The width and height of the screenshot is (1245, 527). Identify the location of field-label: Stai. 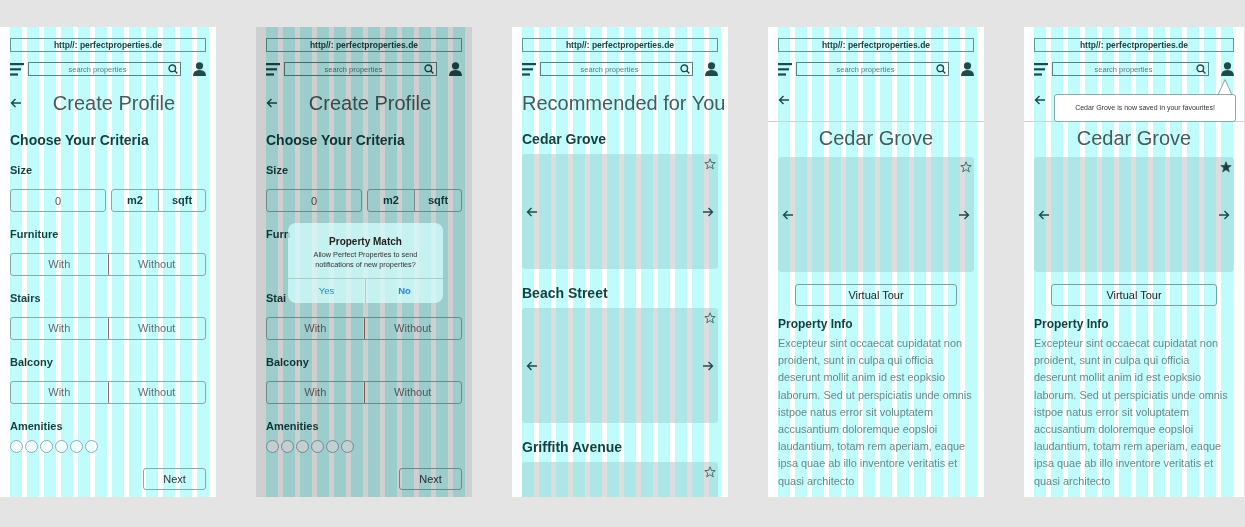
(277, 298).